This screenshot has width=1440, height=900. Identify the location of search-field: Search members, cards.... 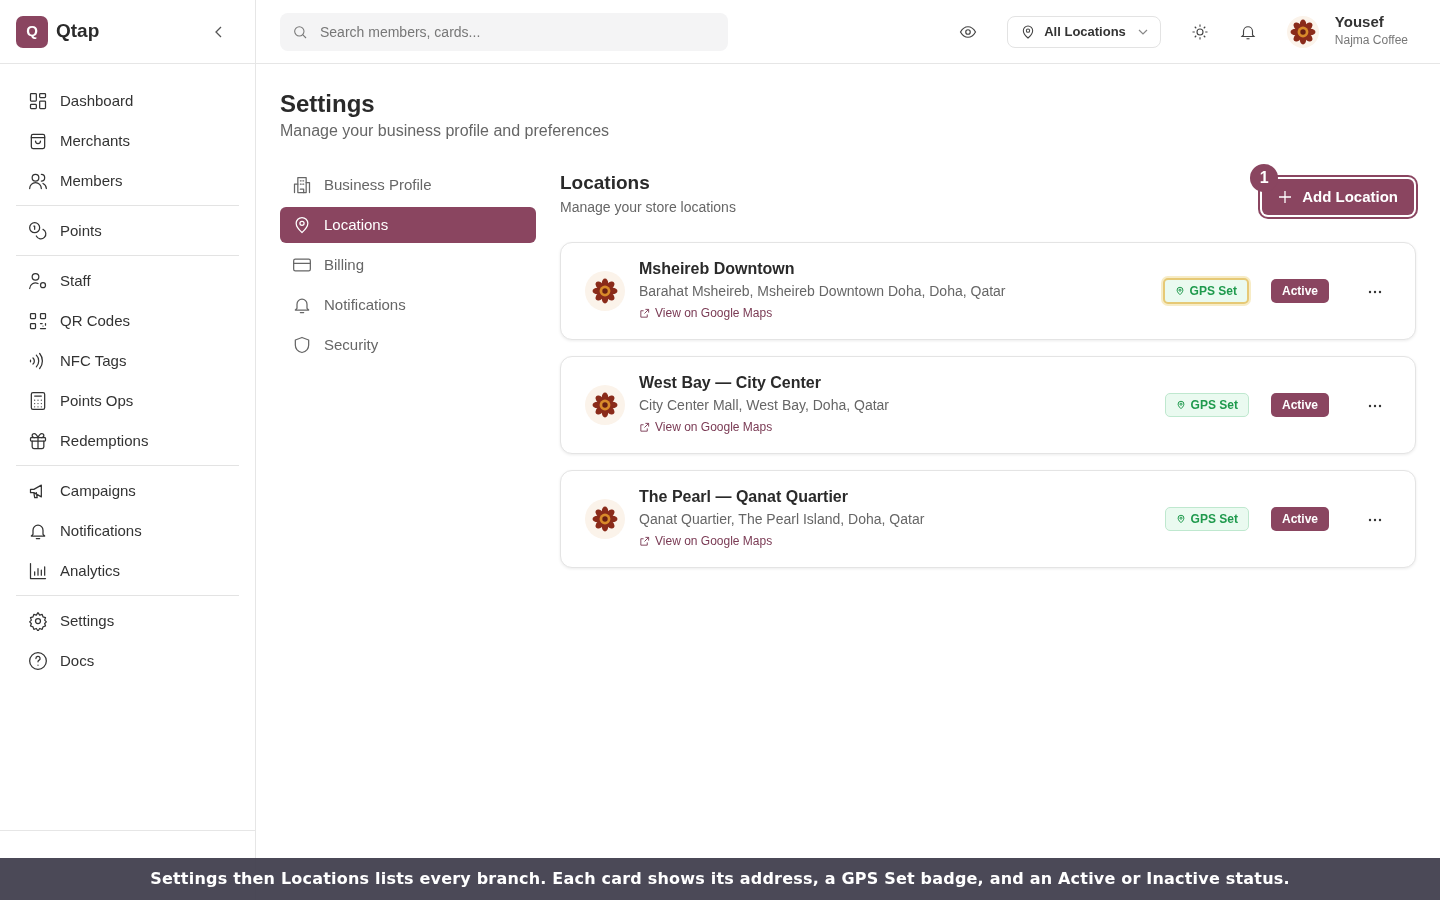
(504, 31).